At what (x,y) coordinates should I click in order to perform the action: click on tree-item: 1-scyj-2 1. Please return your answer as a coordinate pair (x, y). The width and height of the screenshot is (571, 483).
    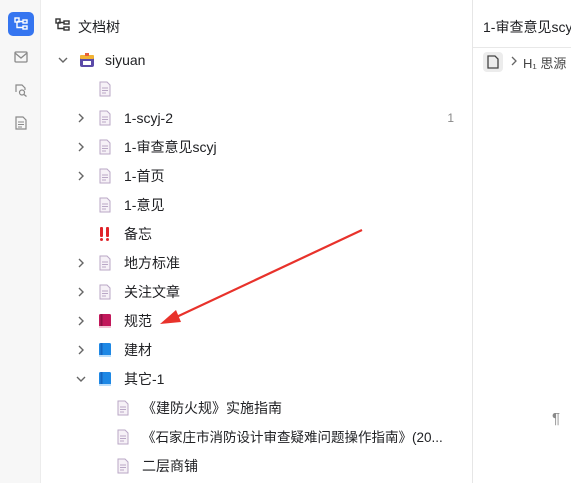
    Looking at the image, I should click on (256, 118).